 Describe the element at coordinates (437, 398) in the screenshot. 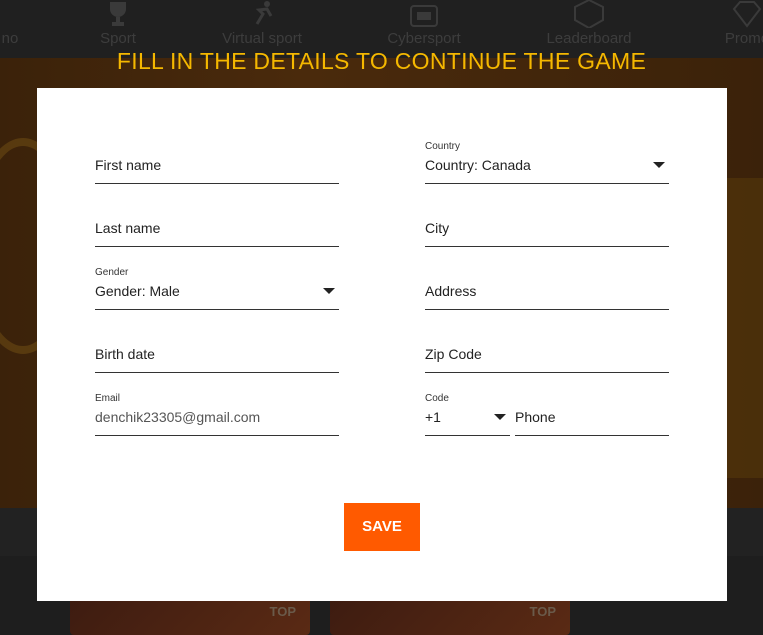

I see `code-label: Code` at that location.